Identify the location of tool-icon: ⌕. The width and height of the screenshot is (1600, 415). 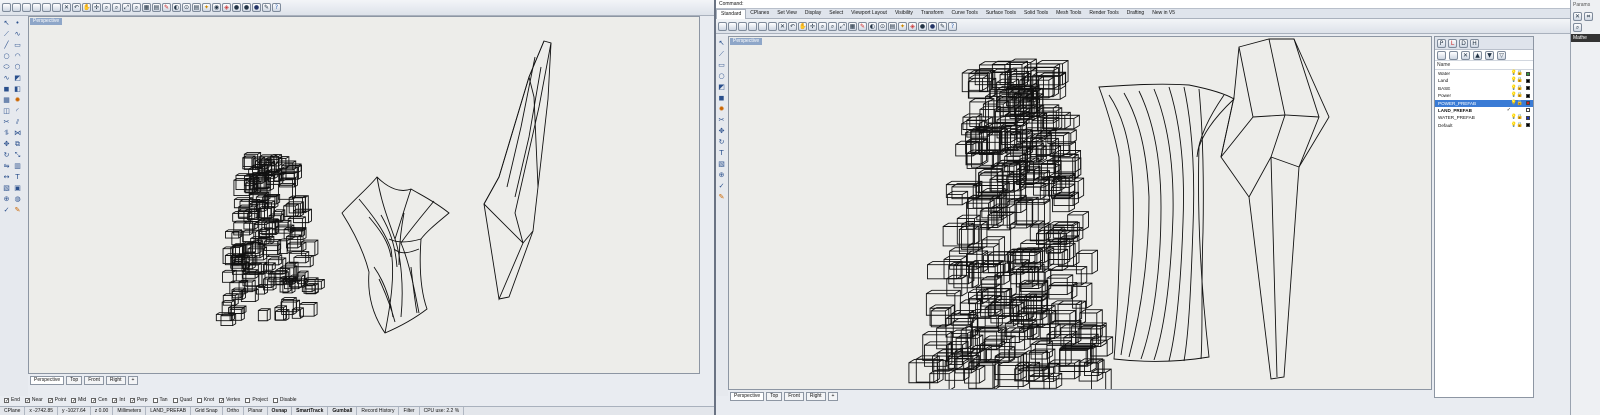
(1577, 27).